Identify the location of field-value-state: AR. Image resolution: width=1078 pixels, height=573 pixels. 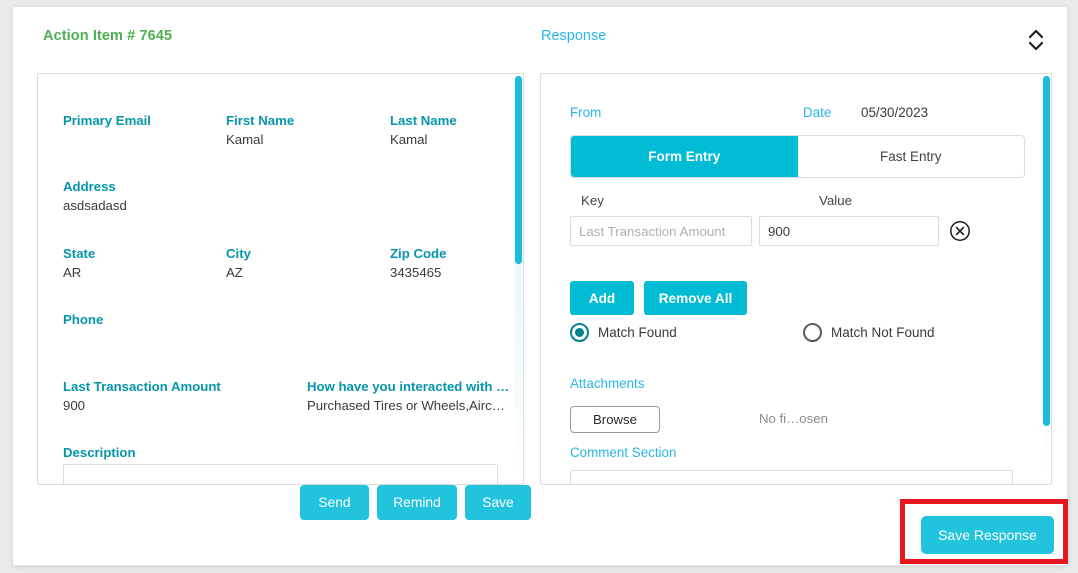
(72, 272).